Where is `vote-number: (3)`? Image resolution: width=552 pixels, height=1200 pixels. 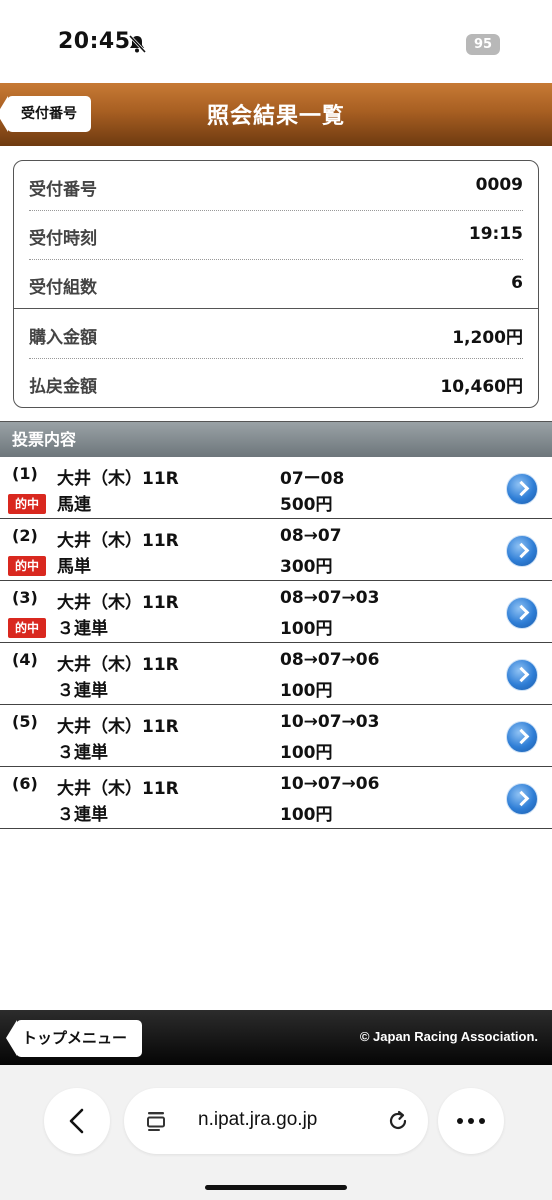 vote-number: (3) is located at coordinates (25, 597).